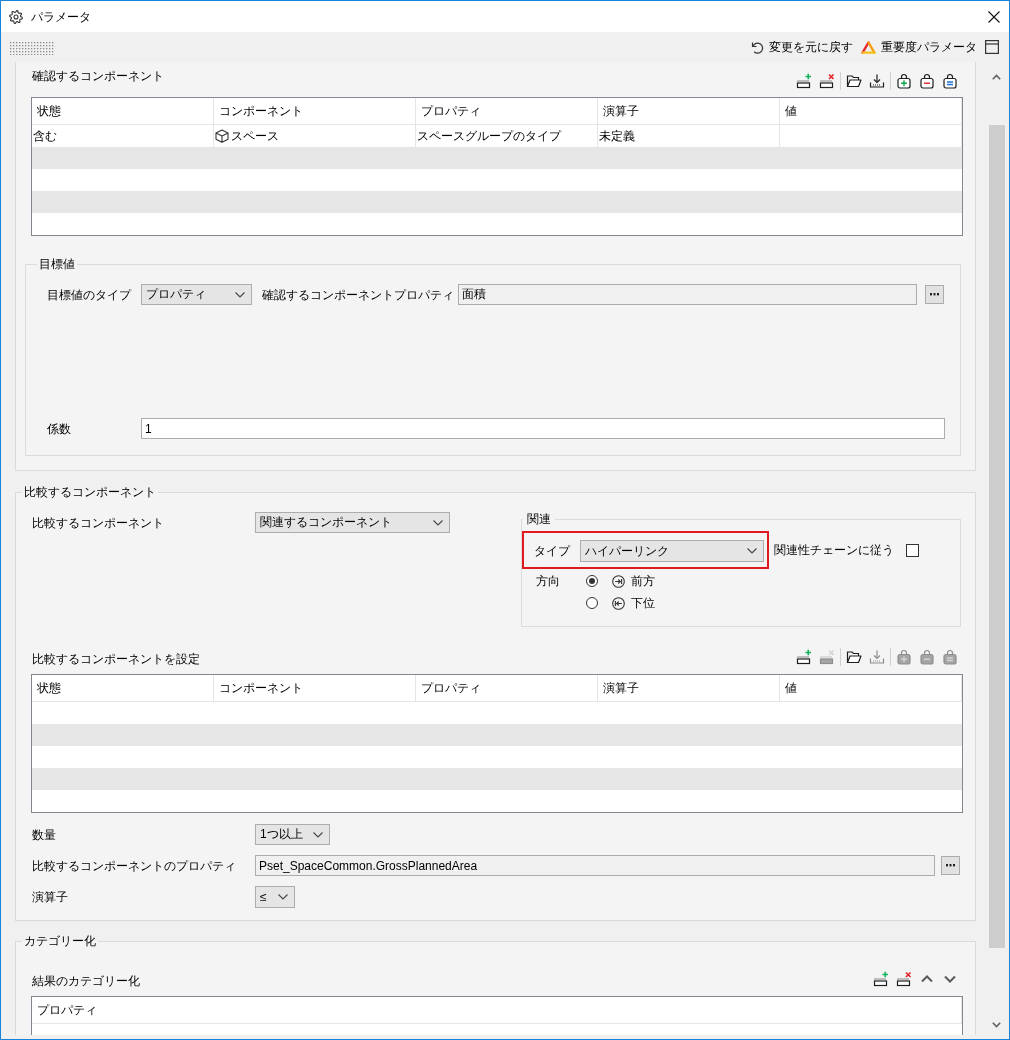  What do you see at coordinates (90, 492) in the screenshot?
I see `group-title: 比較するコンポーネント` at bounding box center [90, 492].